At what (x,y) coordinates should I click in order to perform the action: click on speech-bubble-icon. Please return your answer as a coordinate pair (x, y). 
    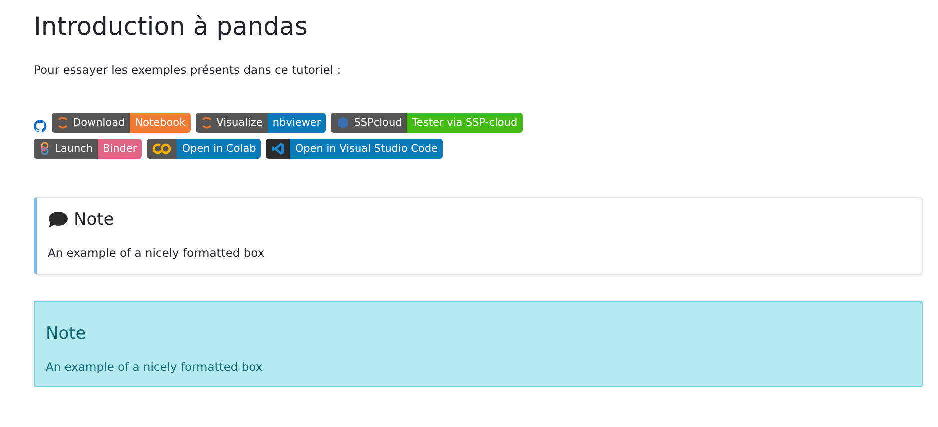
    Looking at the image, I should click on (58, 220).